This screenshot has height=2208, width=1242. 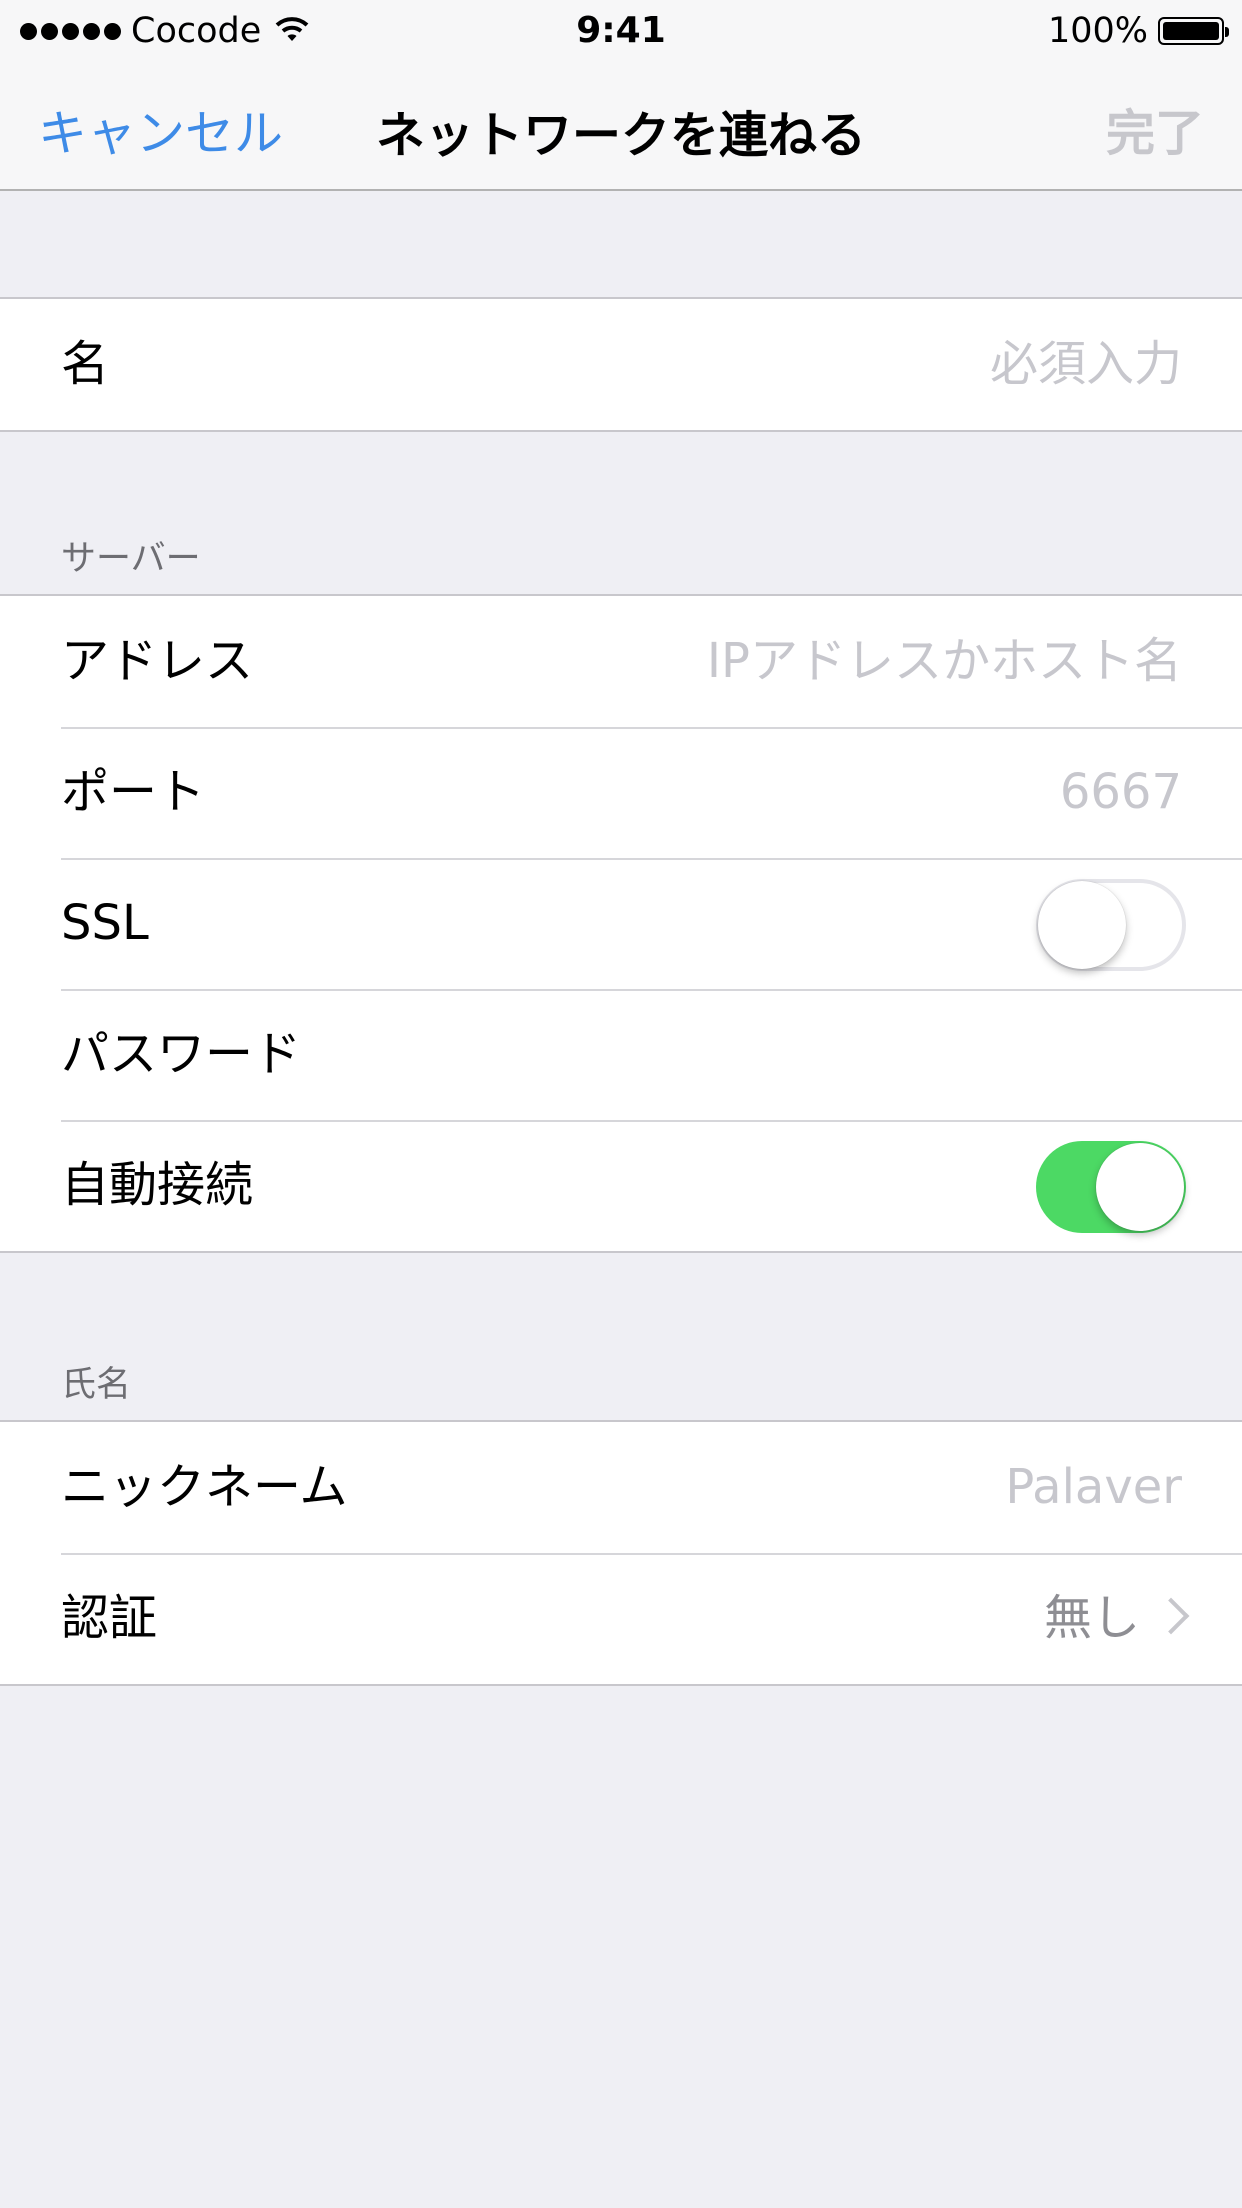 What do you see at coordinates (181, 1054) in the screenshot?
I see `password-label: パスワード` at bounding box center [181, 1054].